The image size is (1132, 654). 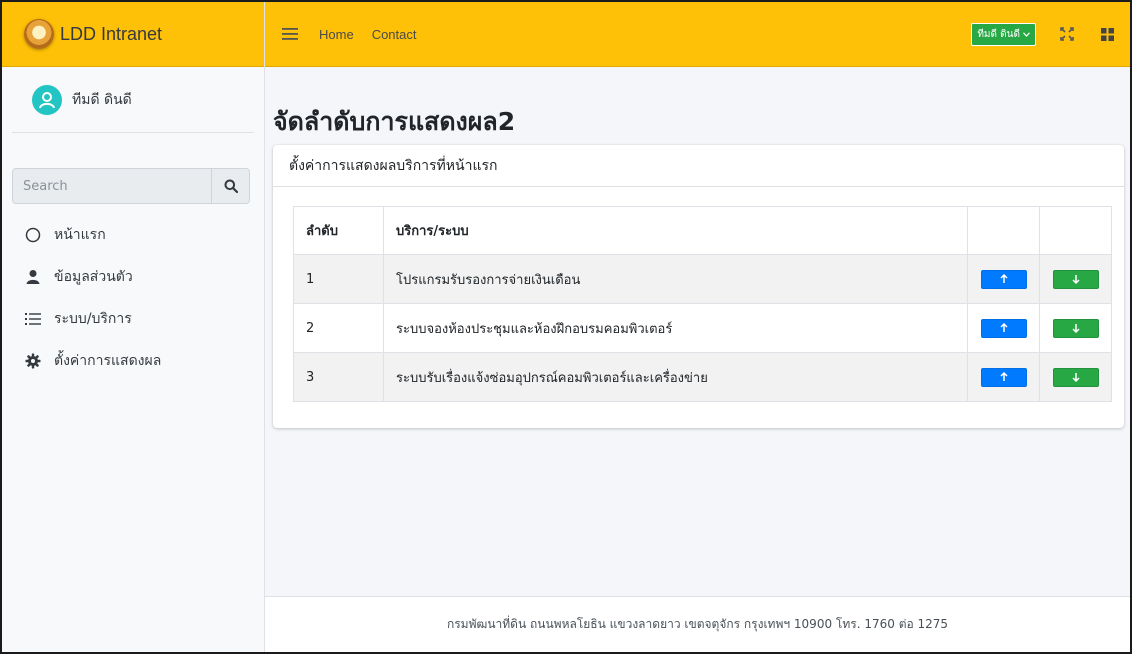 I want to click on column-header-move-down, so click(x=1075, y=230).